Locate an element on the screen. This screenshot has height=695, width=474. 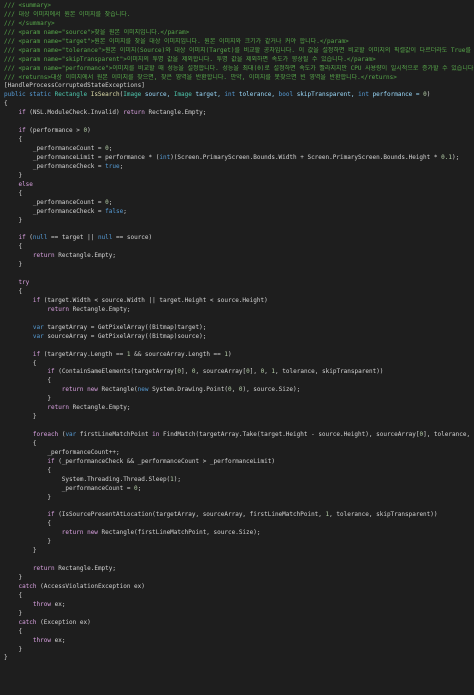
code-line: catch (AccessViolationException ex) is located at coordinates (239, 587).